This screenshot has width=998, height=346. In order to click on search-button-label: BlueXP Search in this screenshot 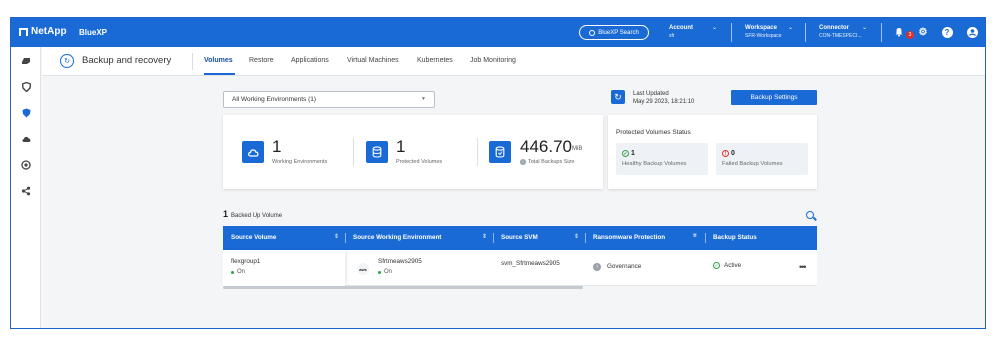, I will do `click(618, 32)`.